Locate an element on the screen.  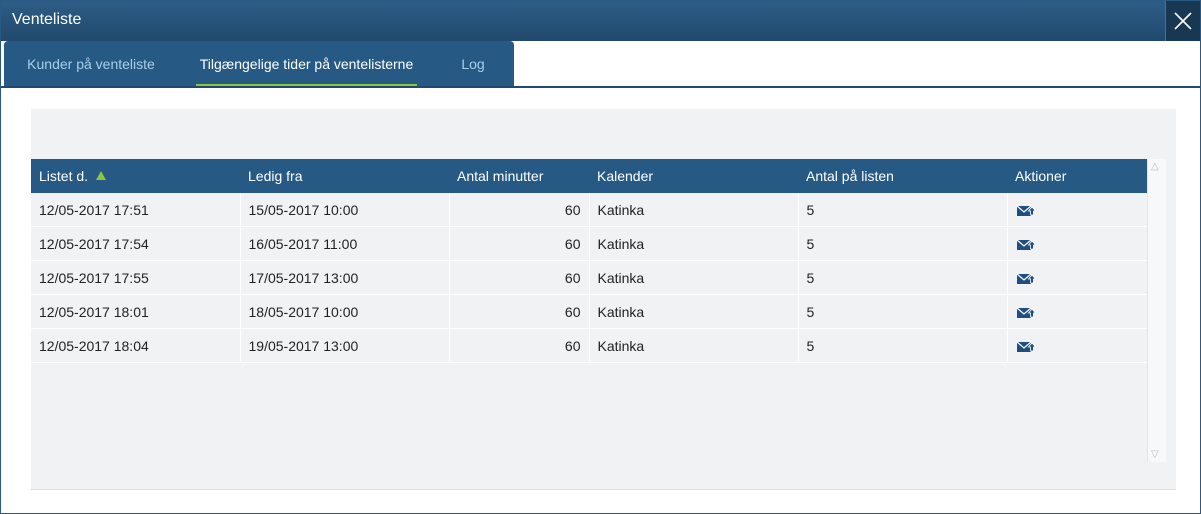
tab-underline is located at coordinates (600, 87).